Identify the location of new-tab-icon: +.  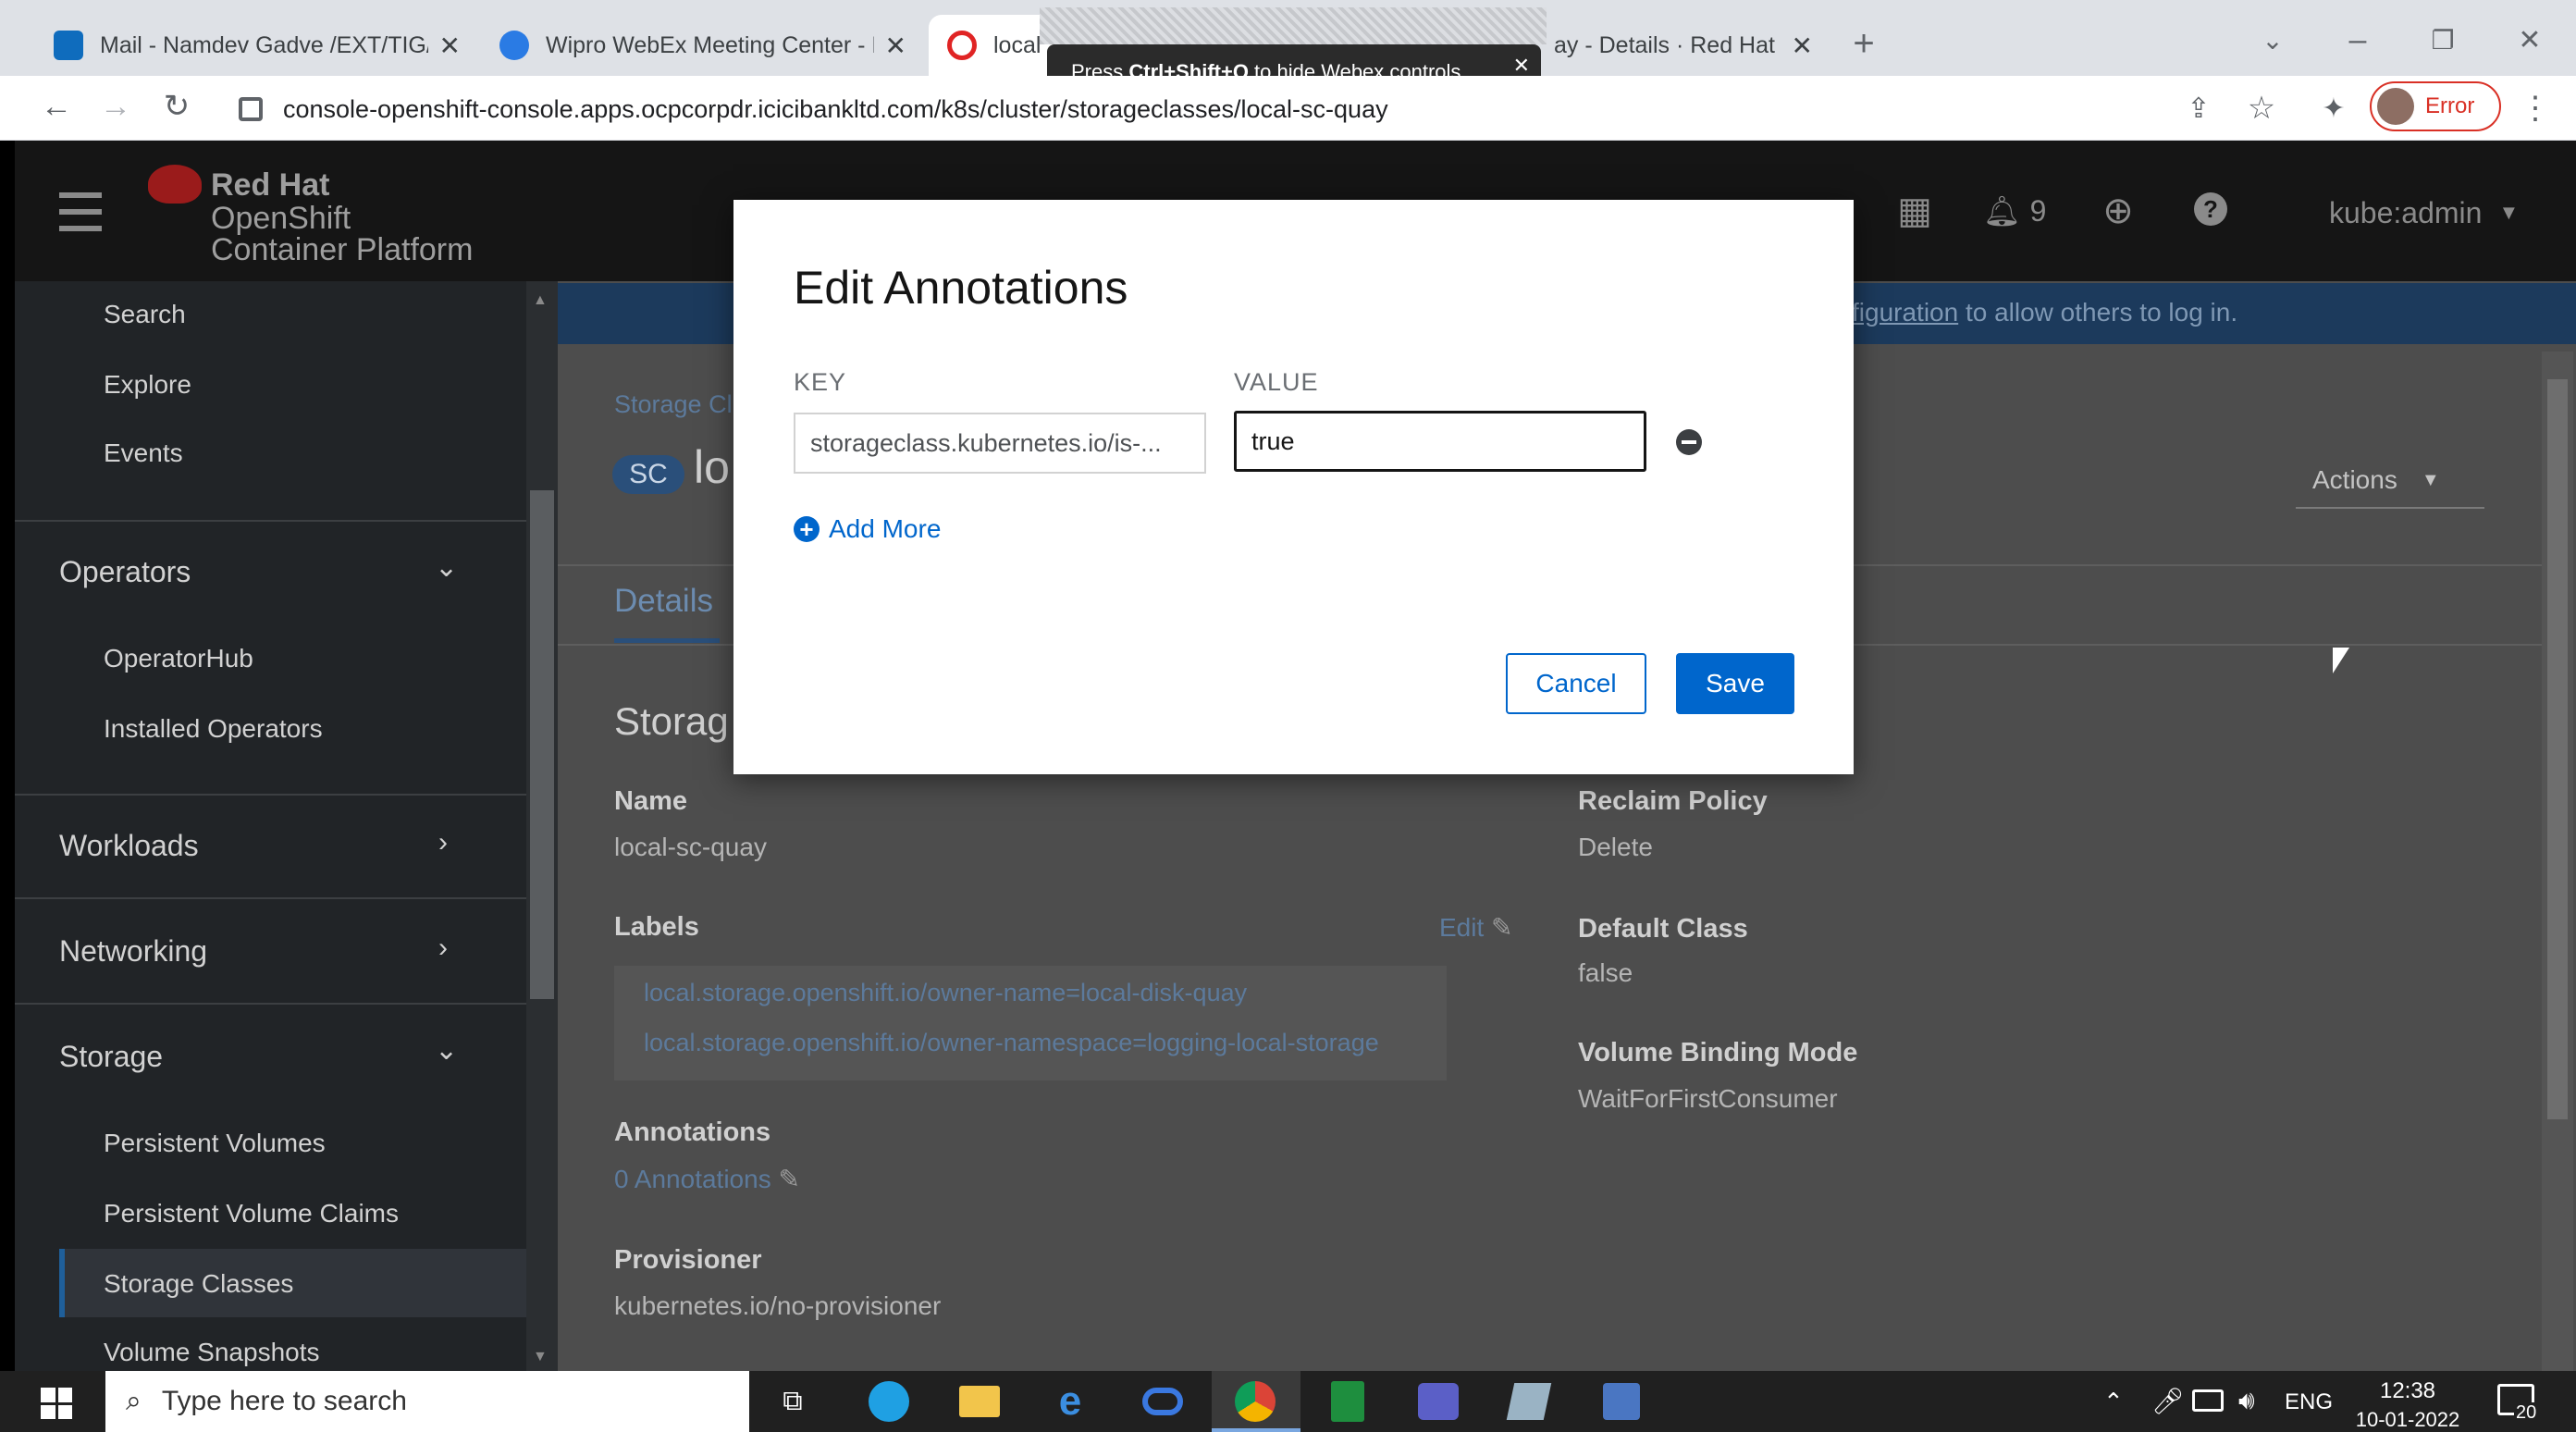
(1864, 44).